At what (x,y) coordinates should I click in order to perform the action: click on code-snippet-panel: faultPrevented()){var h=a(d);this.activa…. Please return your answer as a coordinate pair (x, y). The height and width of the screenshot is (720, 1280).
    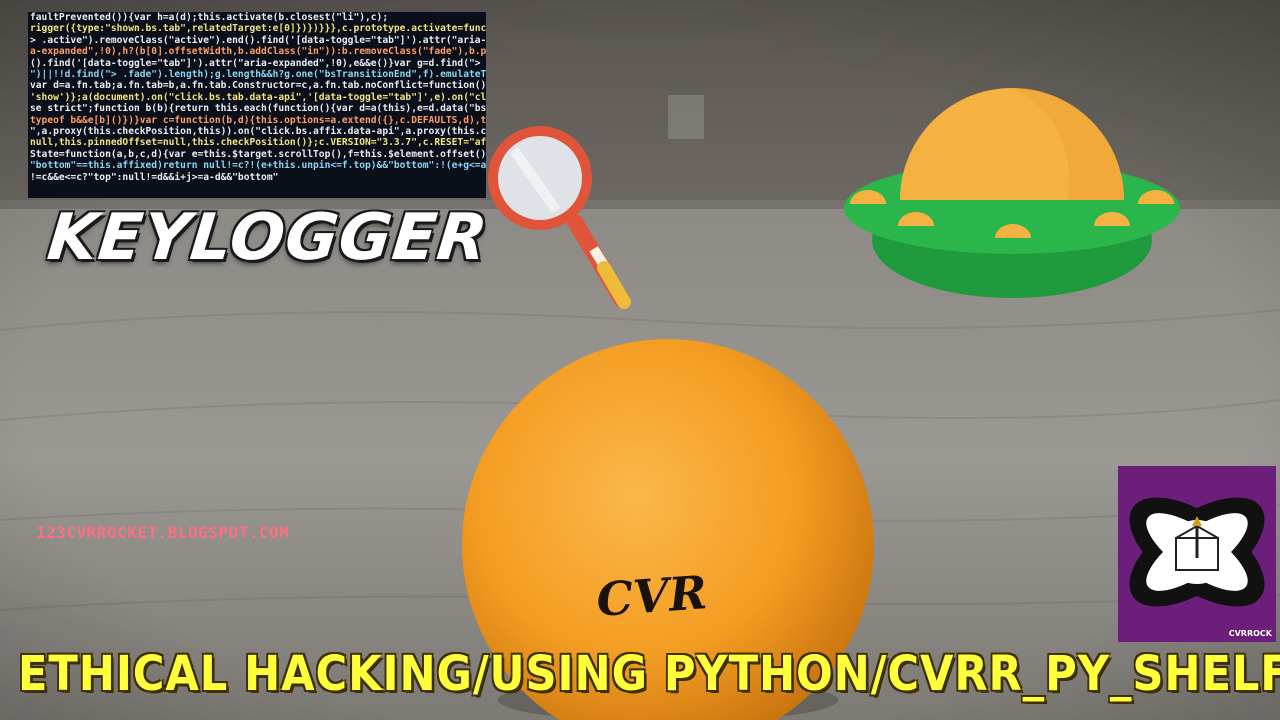
    Looking at the image, I should click on (257, 105).